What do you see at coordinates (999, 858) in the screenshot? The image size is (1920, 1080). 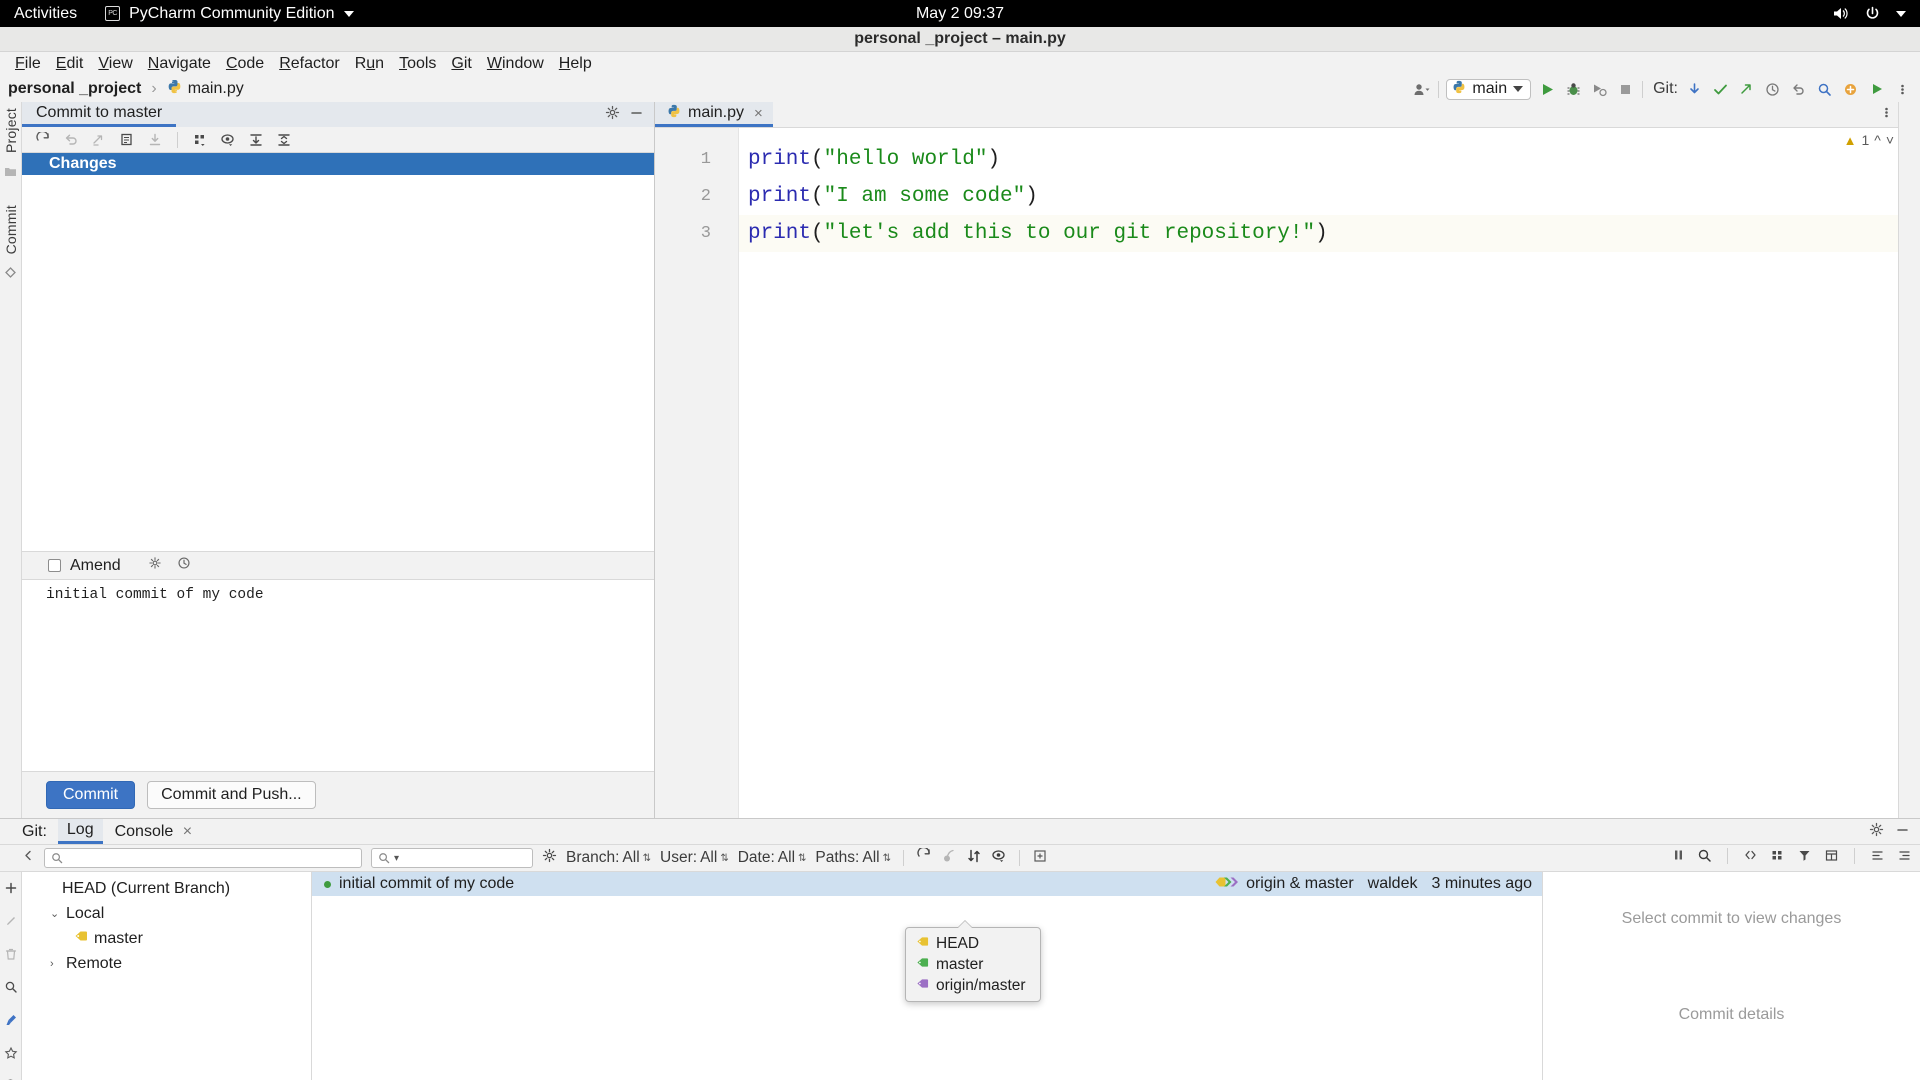 I see `preview-icon` at bounding box center [999, 858].